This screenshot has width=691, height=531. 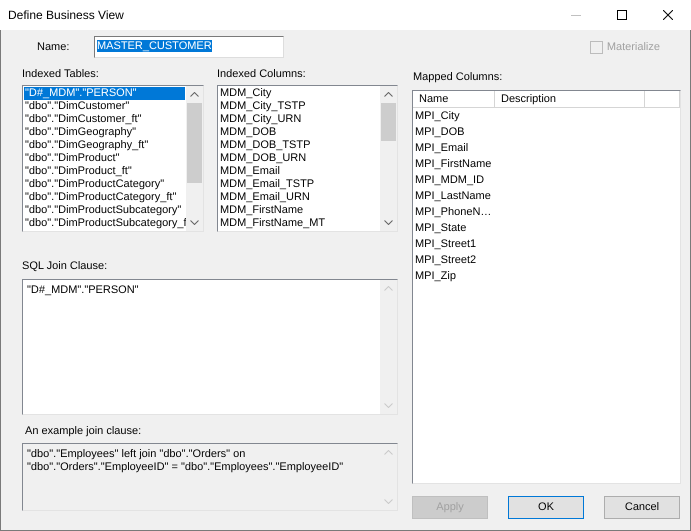 What do you see at coordinates (299, 171) in the screenshot?
I see `list-item: MDM_Email` at bounding box center [299, 171].